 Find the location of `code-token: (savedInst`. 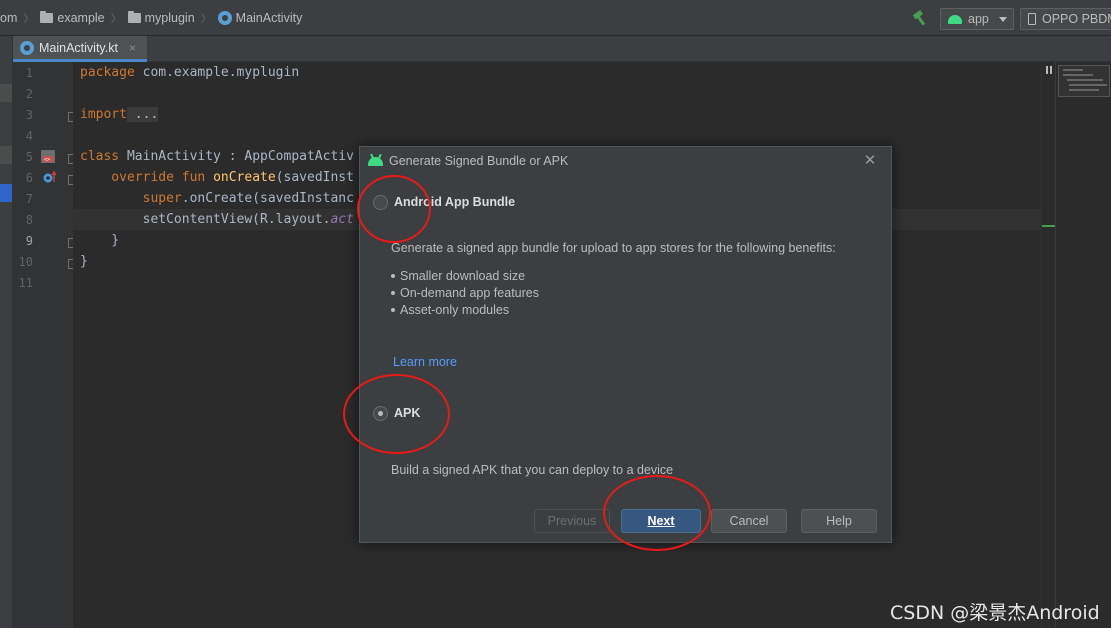

code-token: (savedInst is located at coordinates (314, 177).